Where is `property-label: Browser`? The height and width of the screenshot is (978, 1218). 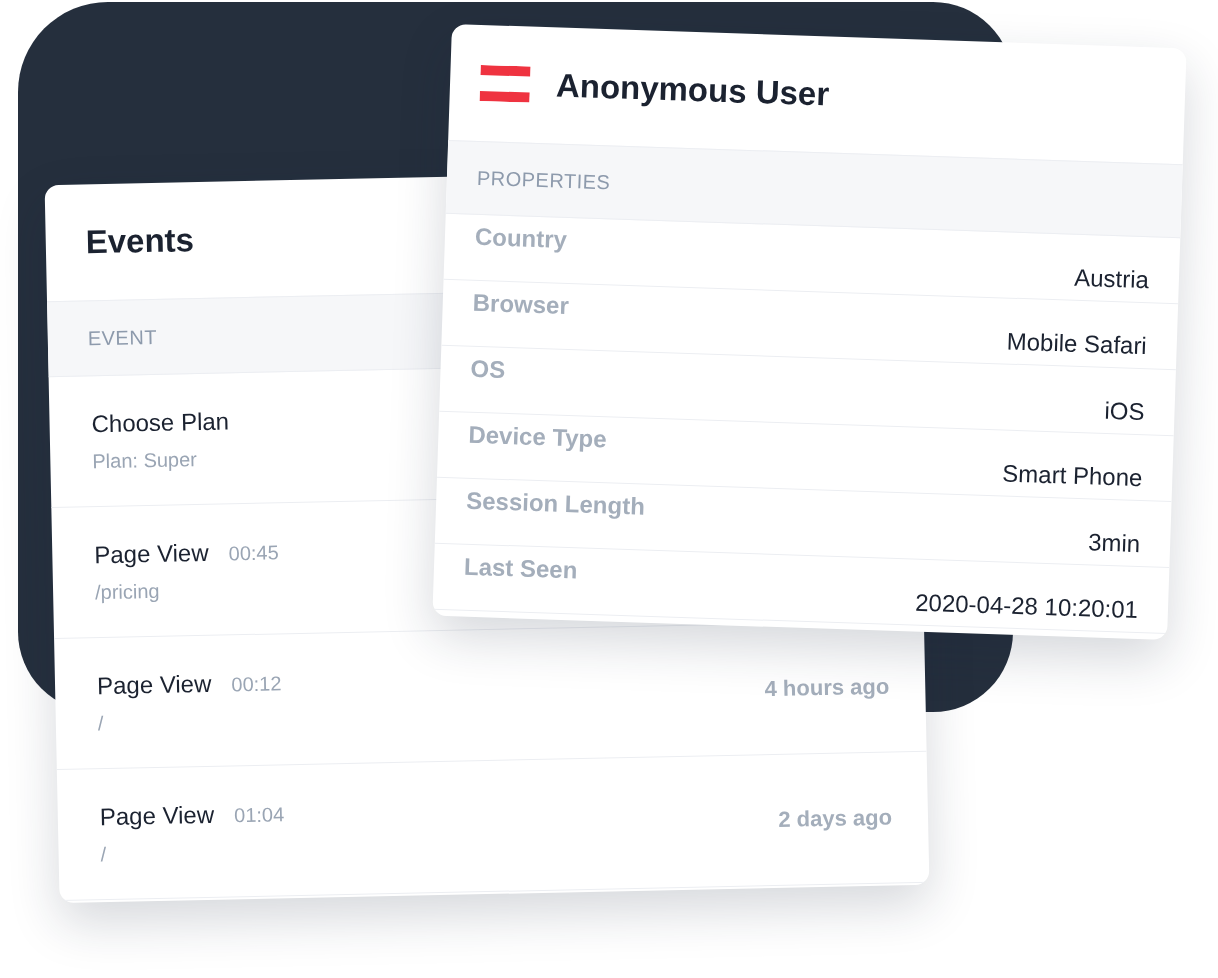 property-label: Browser is located at coordinates (521, 304).